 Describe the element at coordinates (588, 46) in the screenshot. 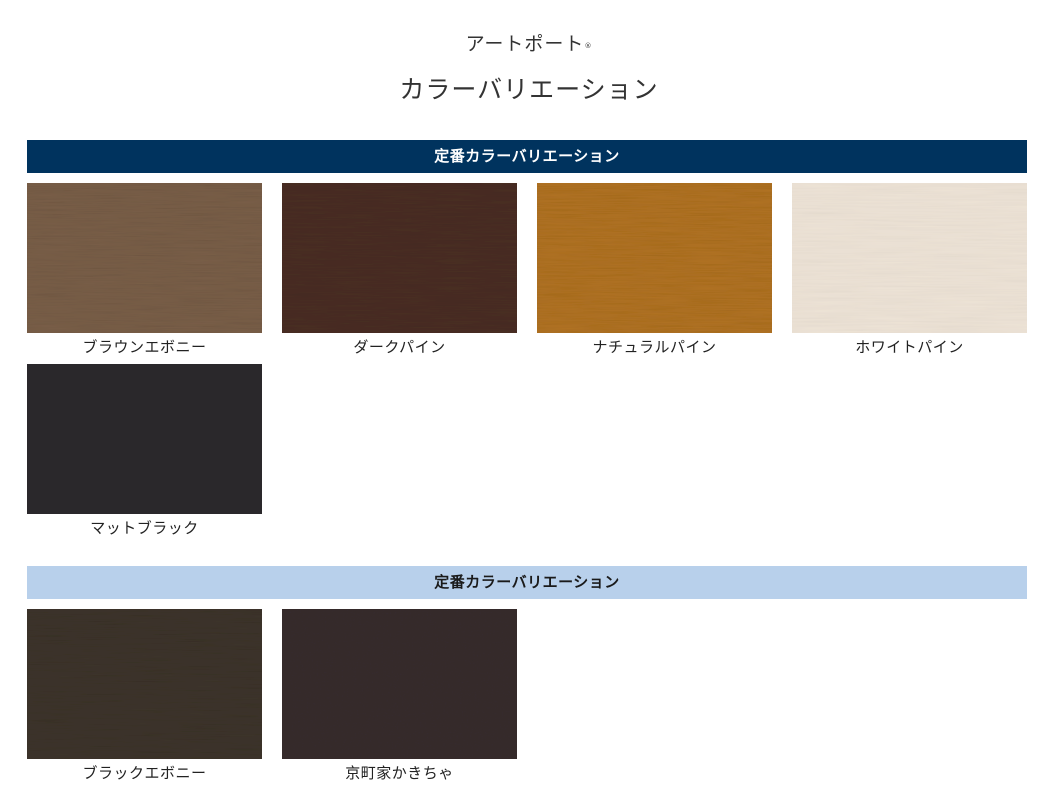

I see `registered-mark: ®` at that location.